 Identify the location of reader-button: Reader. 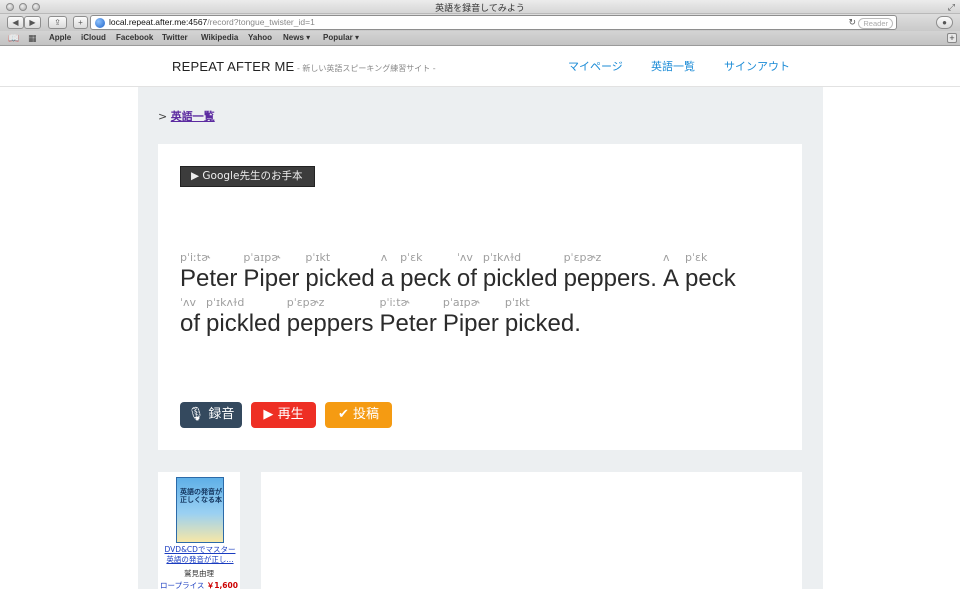
(875, 23).